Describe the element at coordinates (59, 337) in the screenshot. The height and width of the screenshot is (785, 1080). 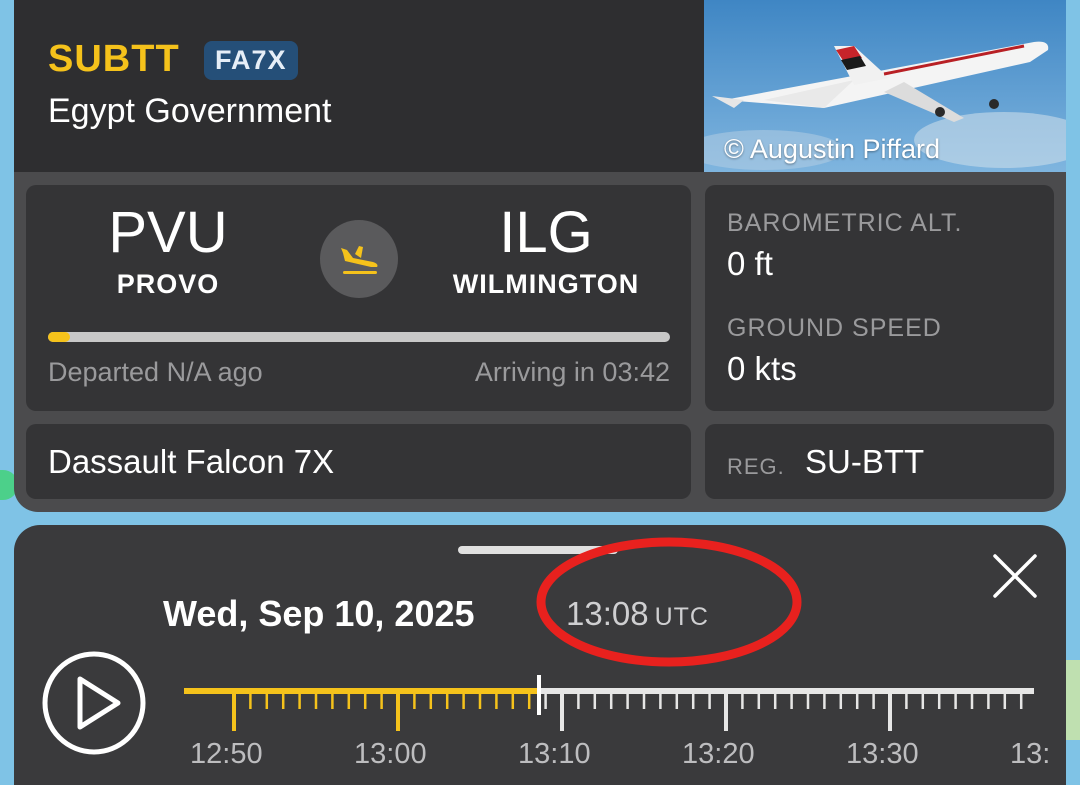
I see `flight-progress-fill` at that location.